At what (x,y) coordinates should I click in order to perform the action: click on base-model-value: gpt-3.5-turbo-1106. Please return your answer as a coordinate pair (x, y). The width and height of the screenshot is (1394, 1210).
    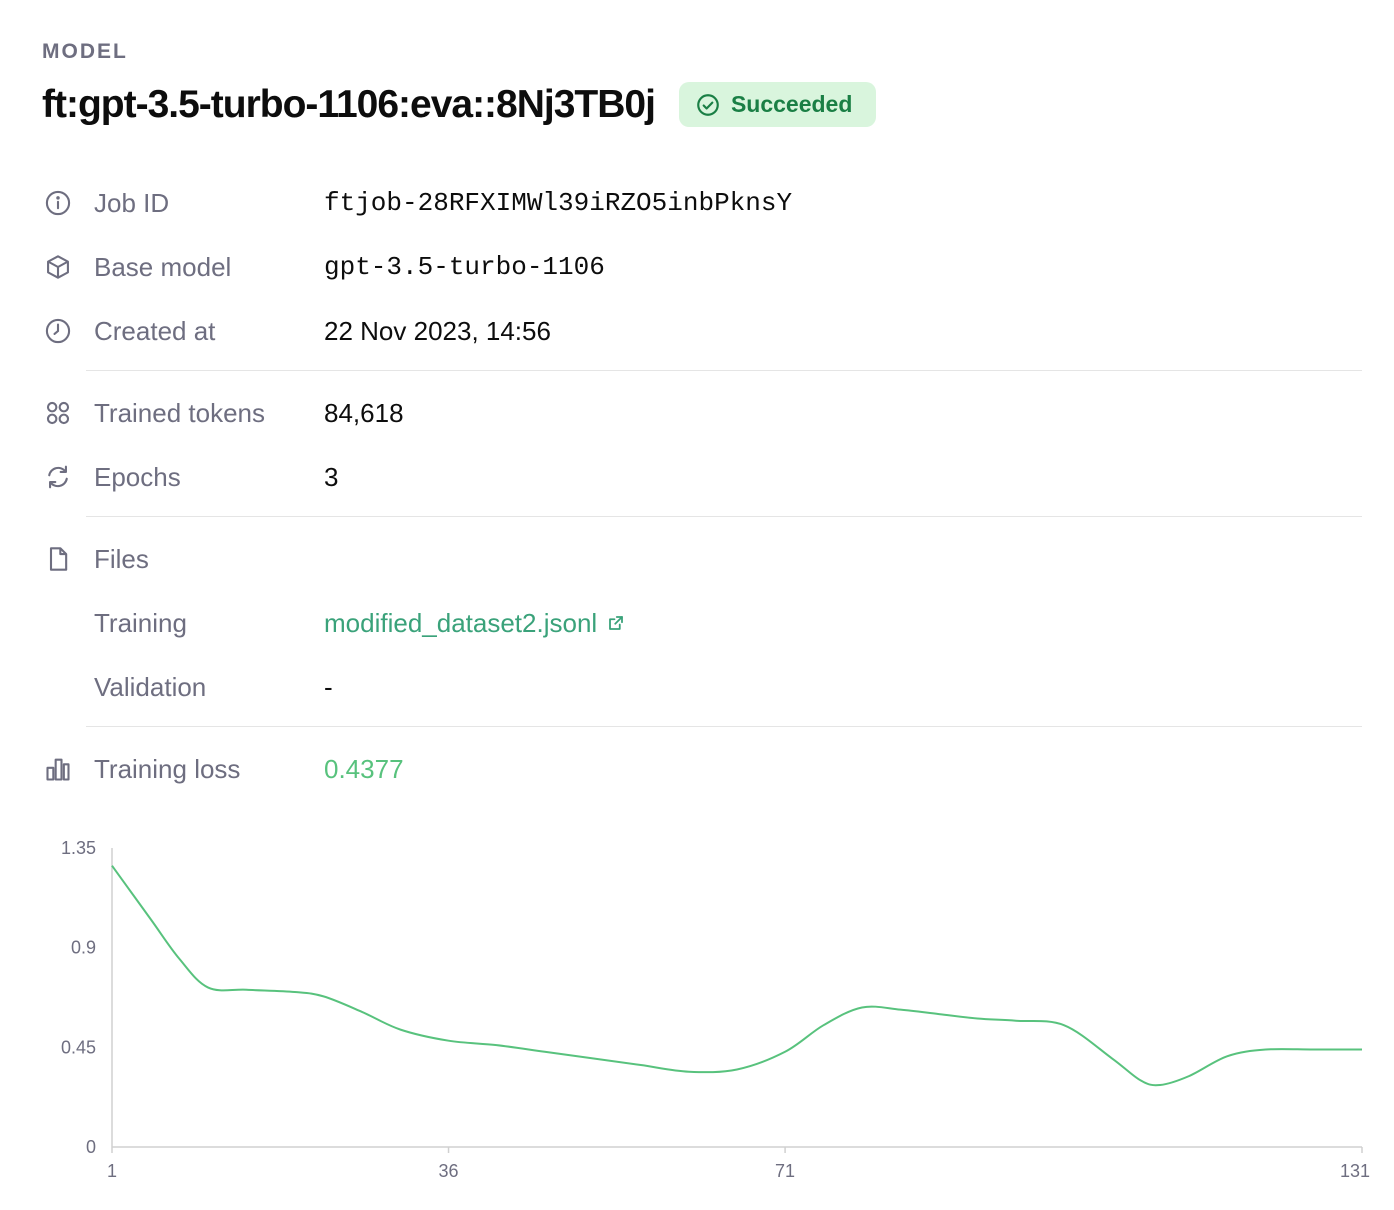
    Looking at the image, I should click on (464, 267).